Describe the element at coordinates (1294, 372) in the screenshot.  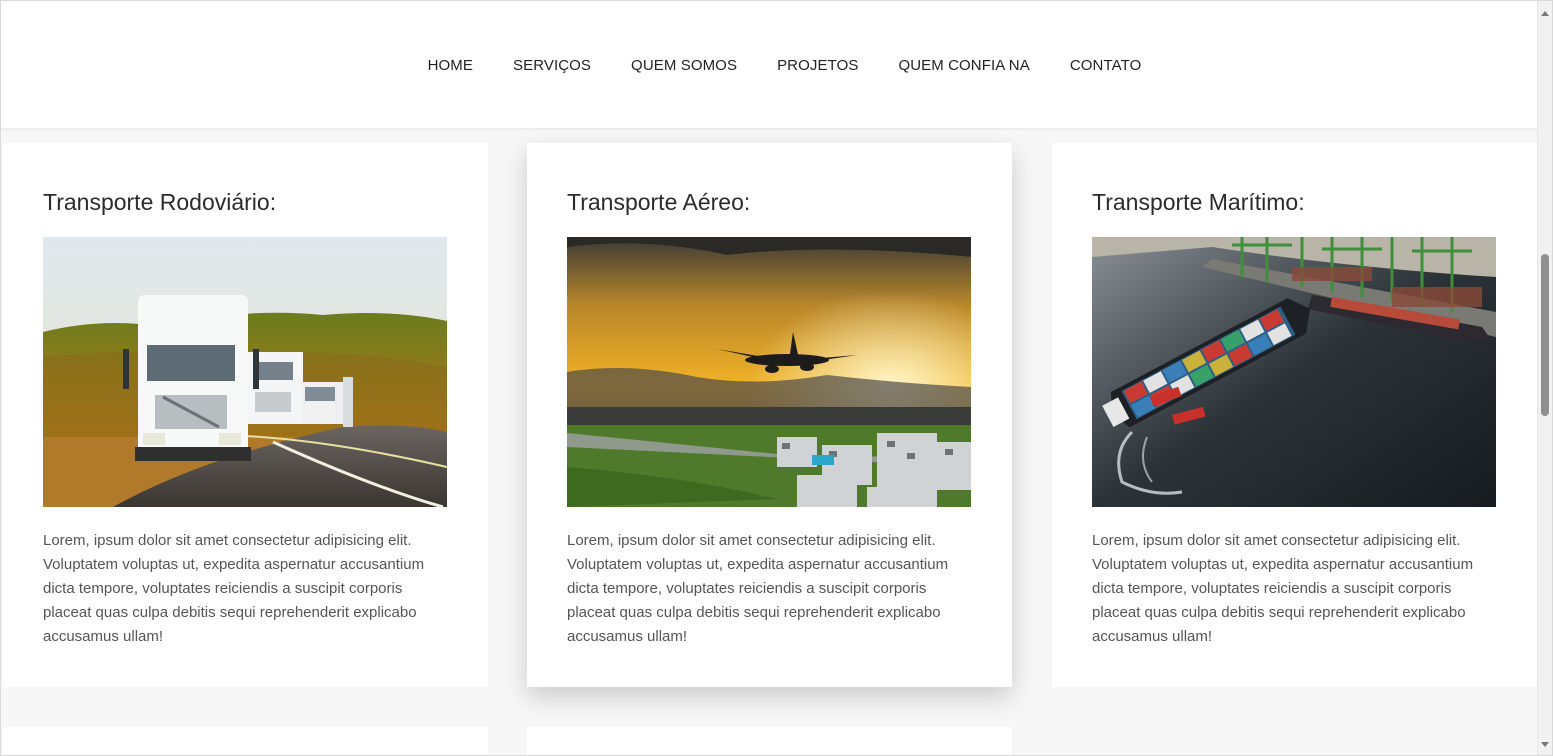
I see `ship-image` at that location.